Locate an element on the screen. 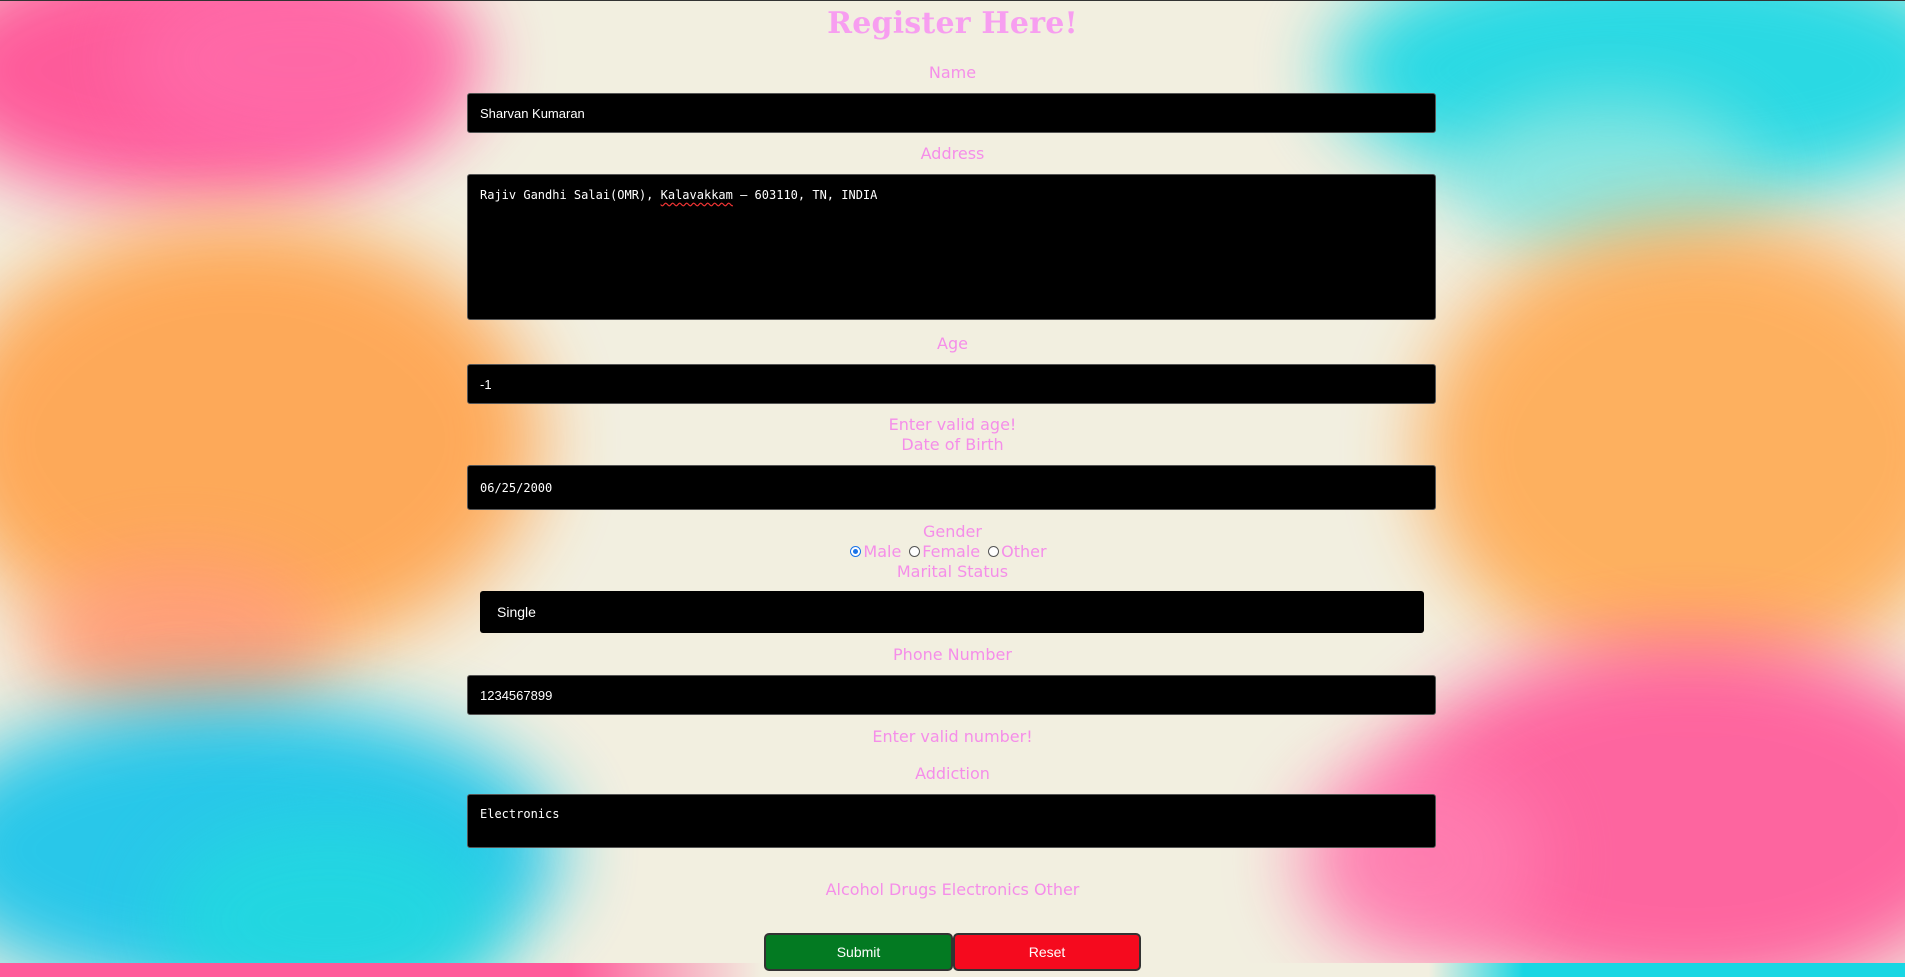 This screenshot has height=977, width=1905. page-title: Register Here! is located at coordinates (952, 23).